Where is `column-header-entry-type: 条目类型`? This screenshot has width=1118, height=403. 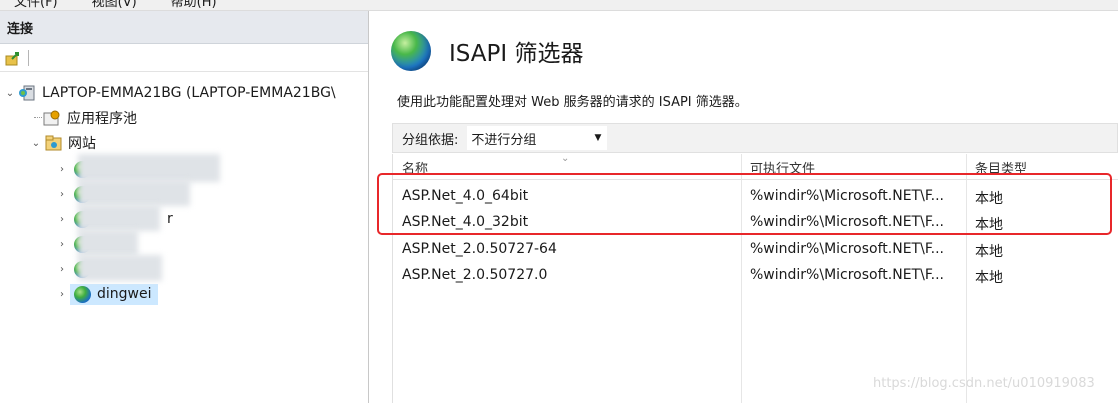
column-header-entry-type: 条目类型 is located at coordinates (1001, 167).